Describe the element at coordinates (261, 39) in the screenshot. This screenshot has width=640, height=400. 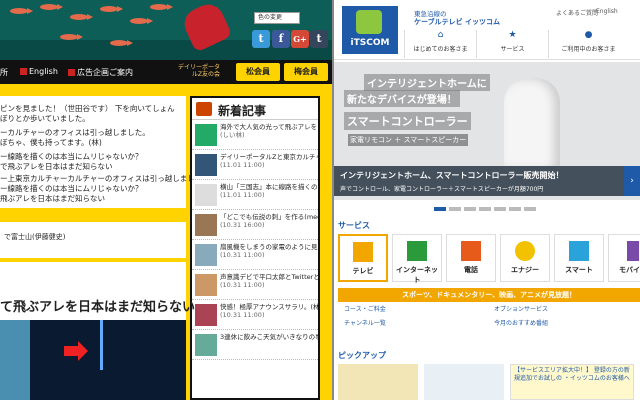
I see `twitter-icon: t` at that location.